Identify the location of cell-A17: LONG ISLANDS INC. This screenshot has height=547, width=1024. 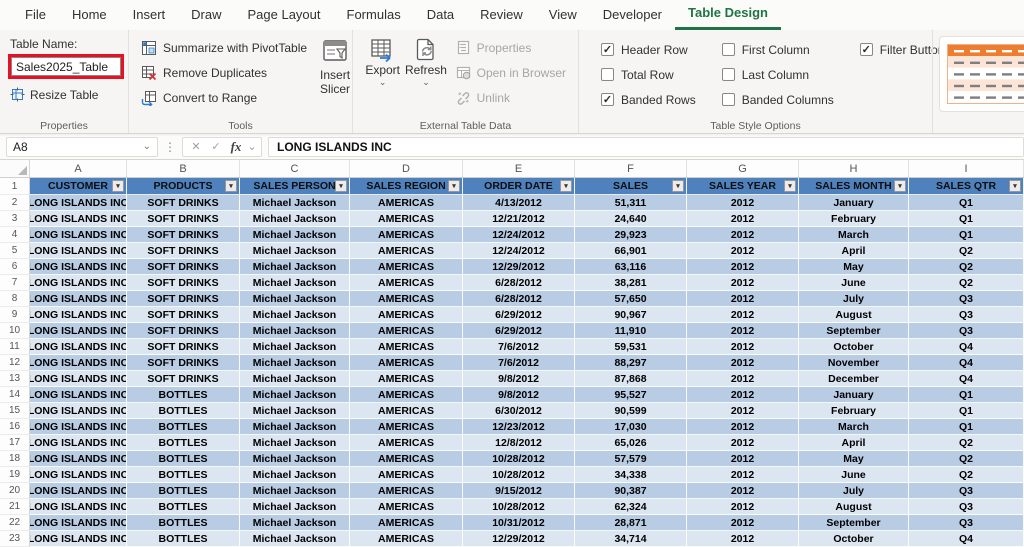
(78, 443).